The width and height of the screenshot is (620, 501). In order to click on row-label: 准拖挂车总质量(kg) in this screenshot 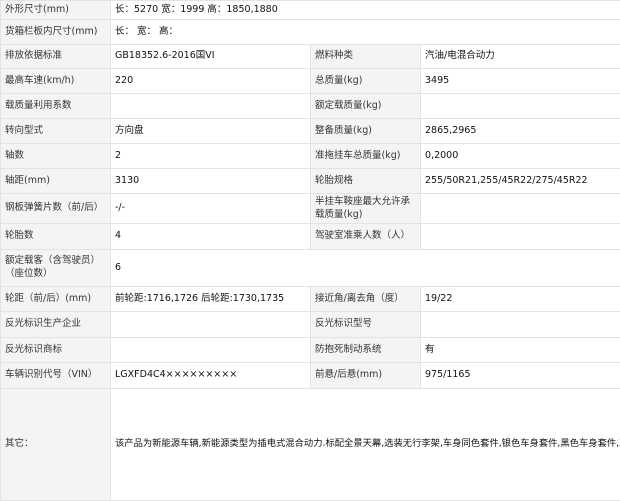, I will do `click(366, 156)`.